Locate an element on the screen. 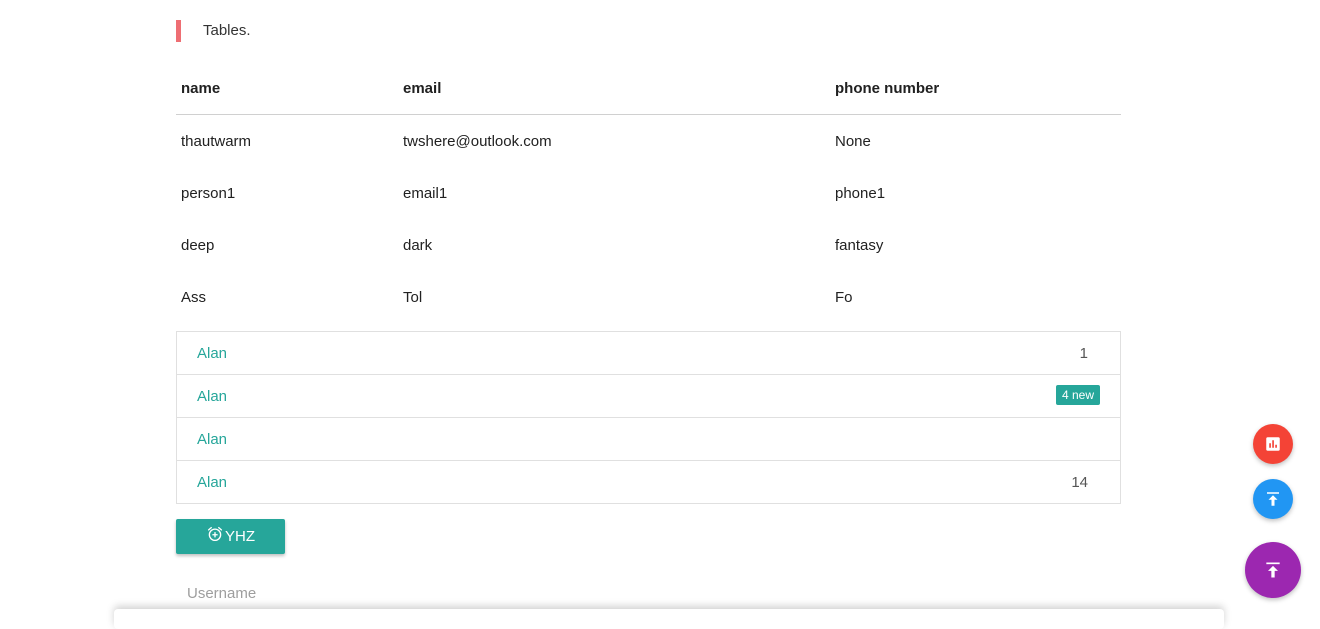 The height and width of the screenshot is (629, 1320). table-cell-email: email1 is located at coordinates (425, 193).